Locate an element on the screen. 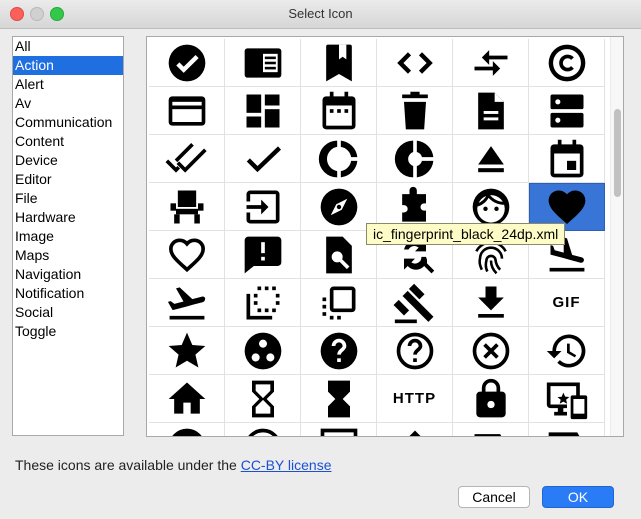 This screenshot has width=641, height=519. icon-cell-input is located at coordinates (339, 429).